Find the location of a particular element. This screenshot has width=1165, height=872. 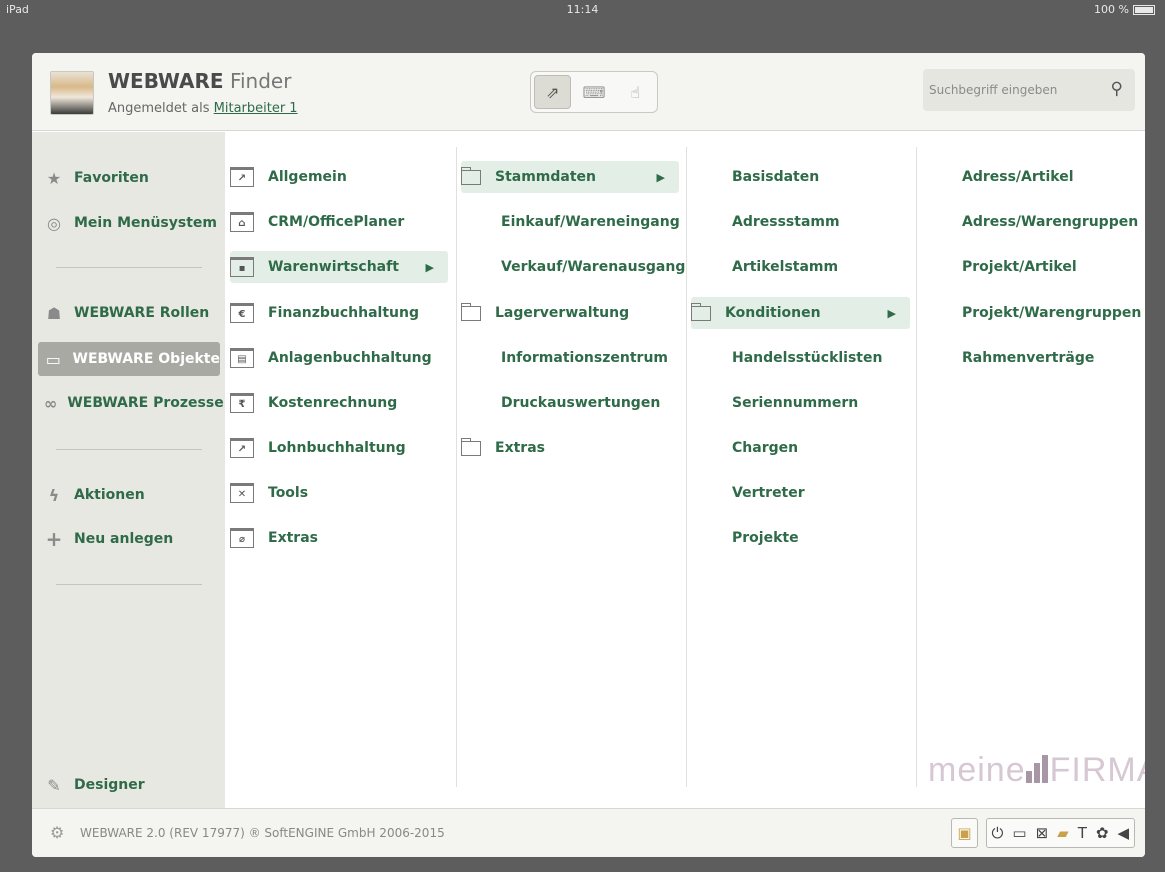

module-label: Finanzbuchhaltung is located at coordinates (344, 313).